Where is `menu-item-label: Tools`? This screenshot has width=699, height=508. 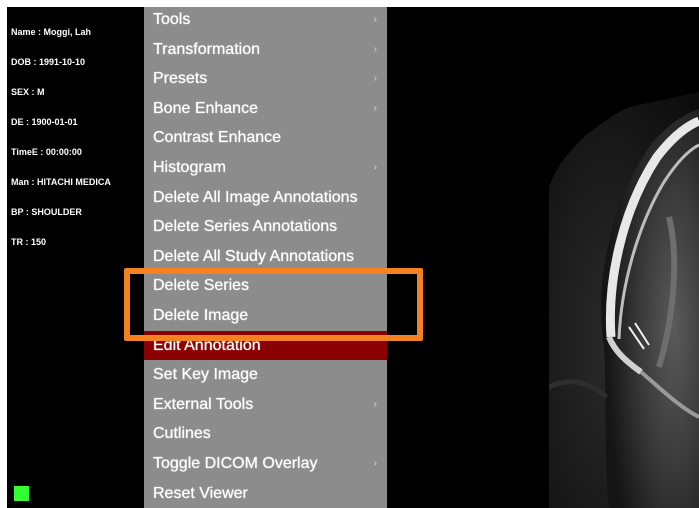 menu-item-label: Tools is located at coordinates (172, 19).